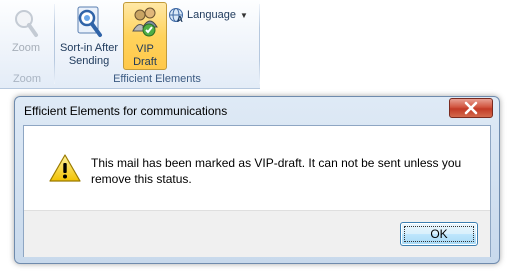 Image resolution: width=507 pixels, height=276 pixels. I want to click on sort-in-after-sending-button: Sort-in After Sending, so click(89, 35).